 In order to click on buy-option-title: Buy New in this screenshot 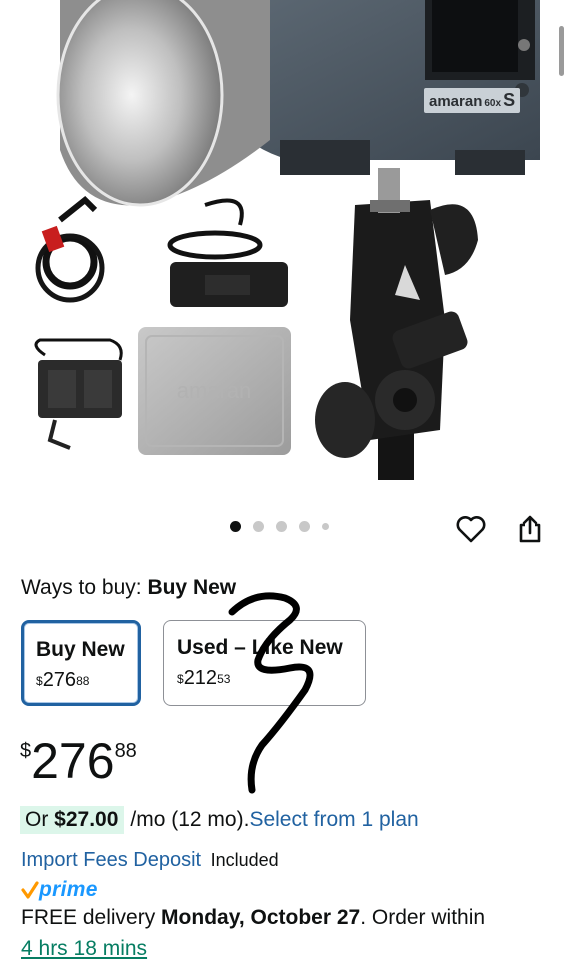, I will do `click(80, 649)`.